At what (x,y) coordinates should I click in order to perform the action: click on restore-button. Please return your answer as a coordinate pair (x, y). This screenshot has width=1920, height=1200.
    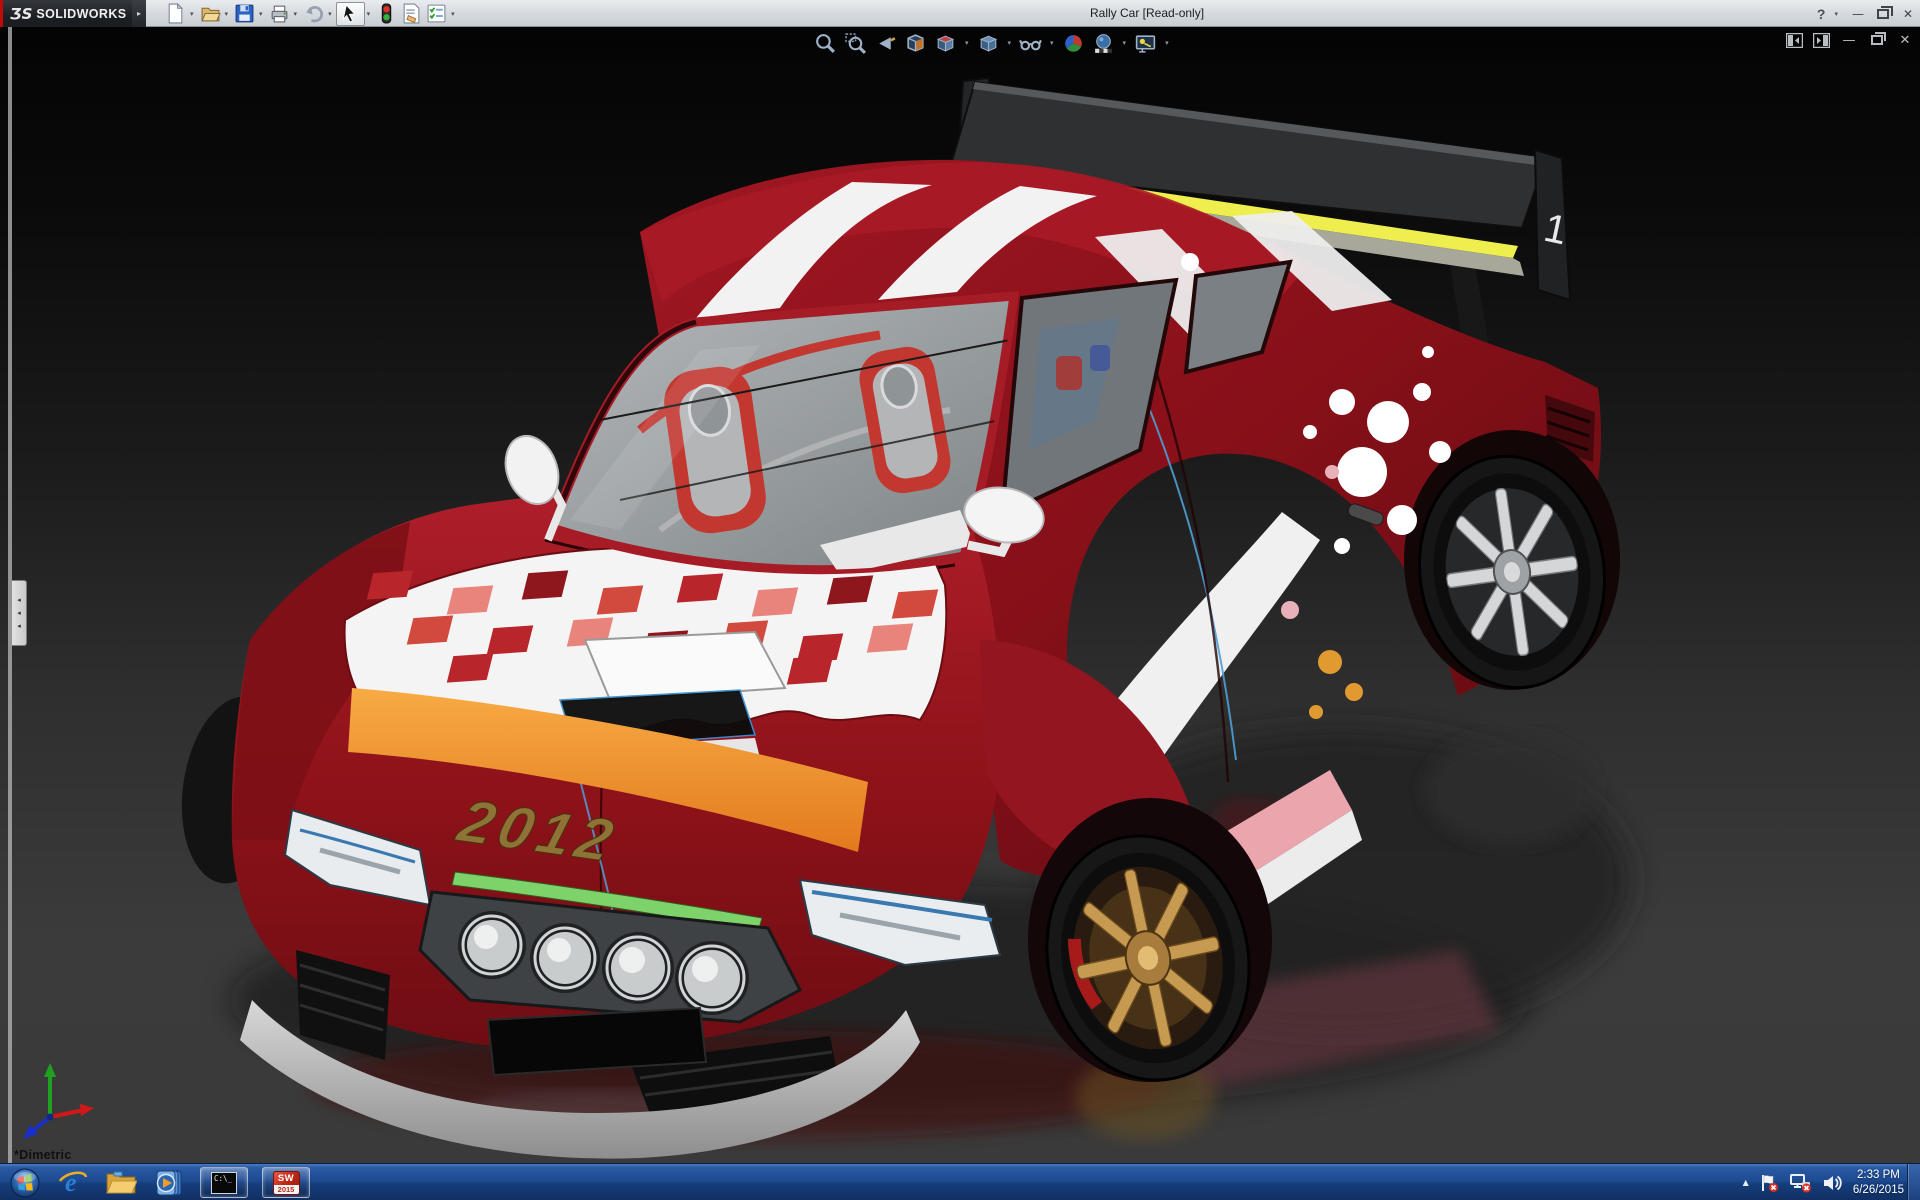
    Looking at the image, I should click on (1883, 14).